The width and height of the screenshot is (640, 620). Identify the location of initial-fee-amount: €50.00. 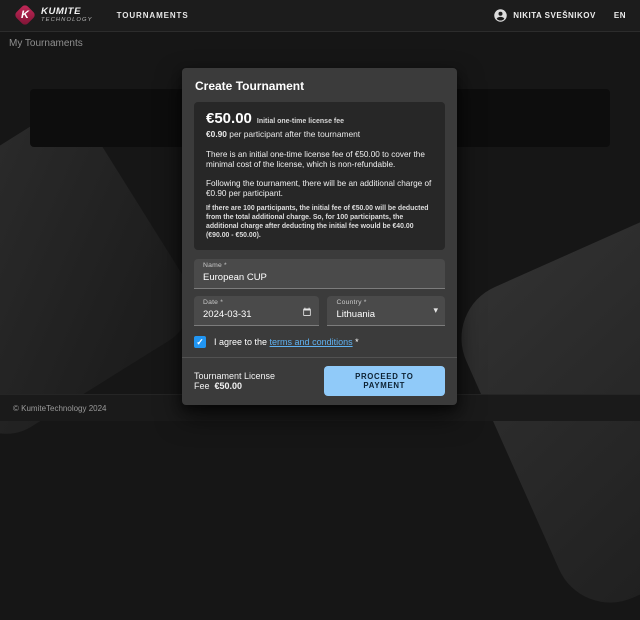
(229, 118).